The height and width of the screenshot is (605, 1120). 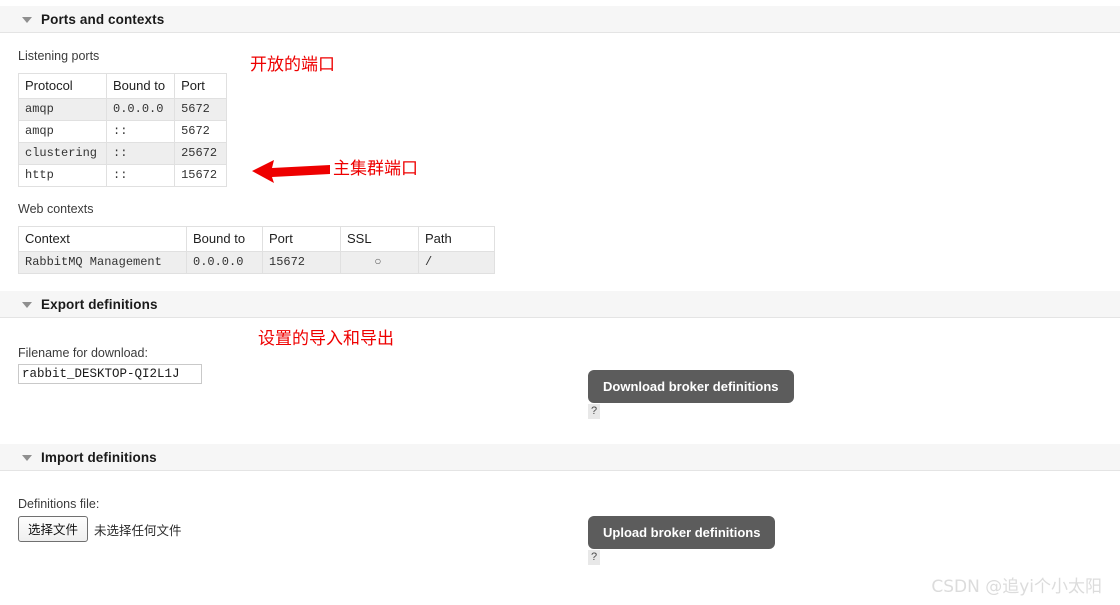 I want to click on table-row: http :: 15672, so click(x=122, y=175).